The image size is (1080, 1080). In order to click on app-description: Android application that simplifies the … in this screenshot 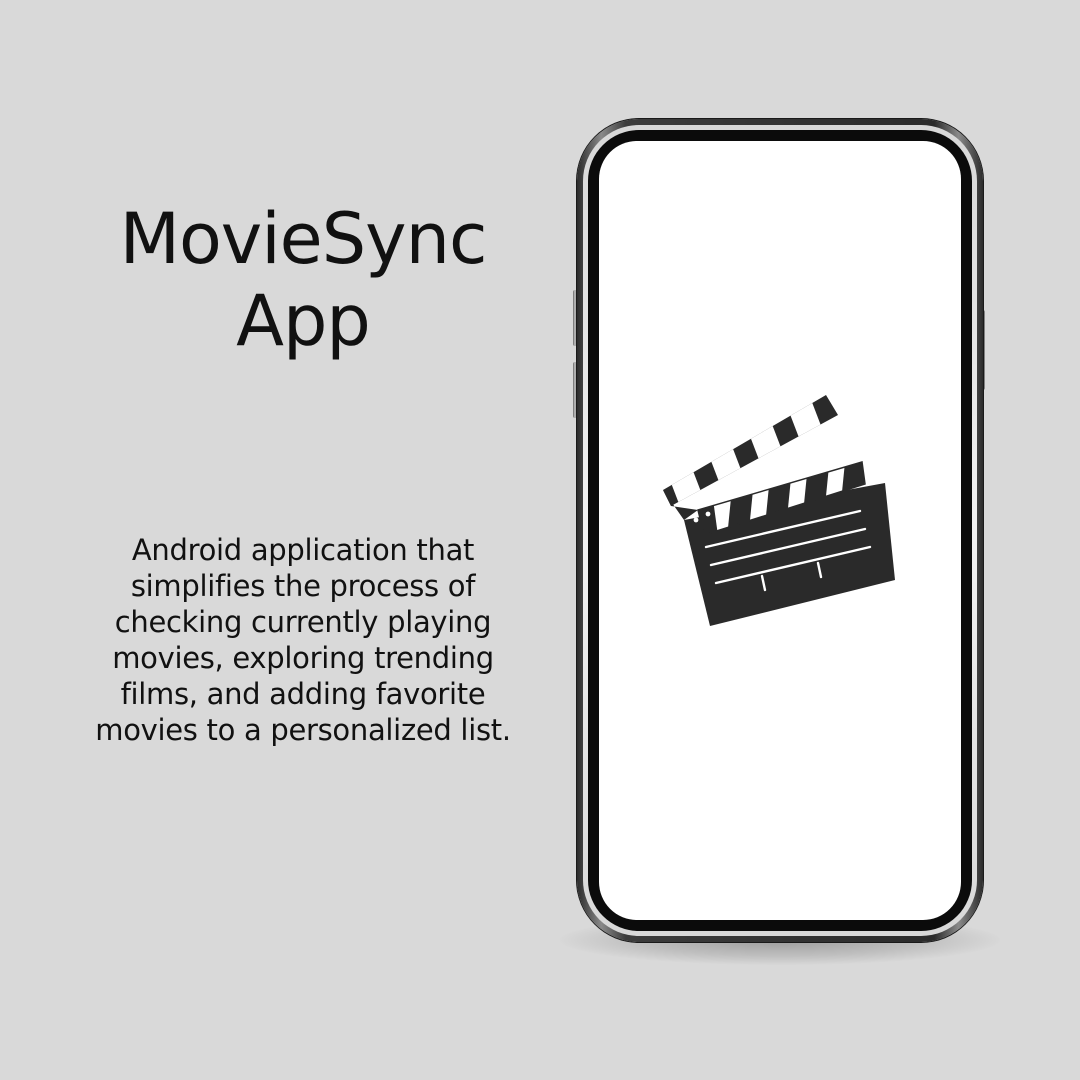, I will do `click(303, 640)`.